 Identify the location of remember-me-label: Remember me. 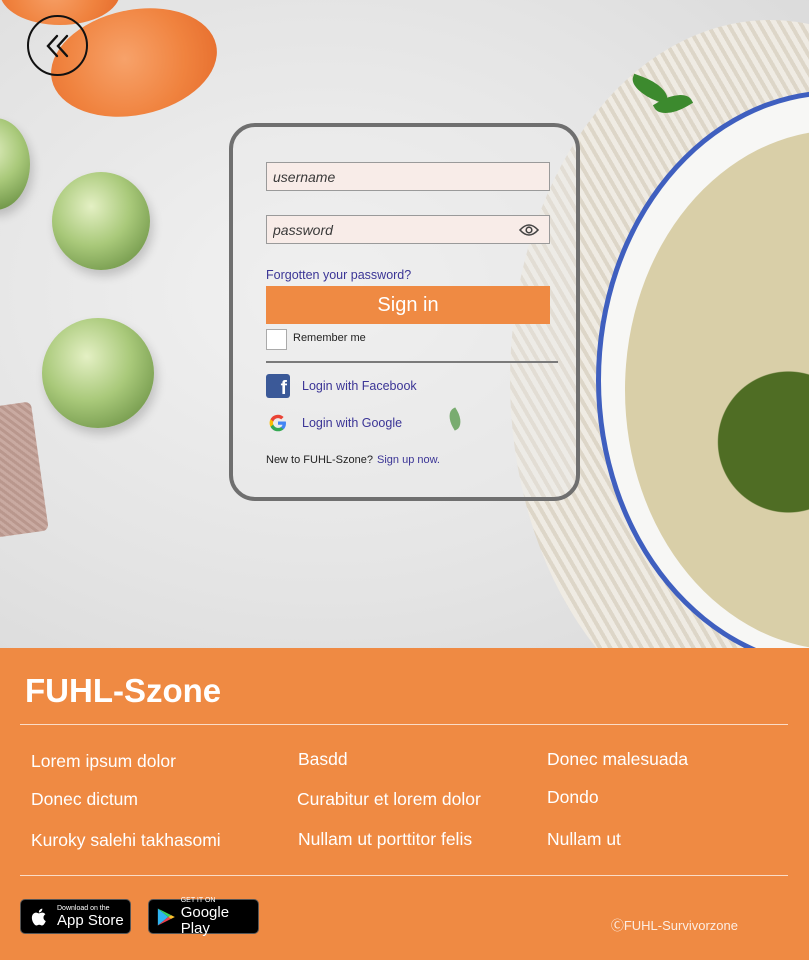
(329, 338).